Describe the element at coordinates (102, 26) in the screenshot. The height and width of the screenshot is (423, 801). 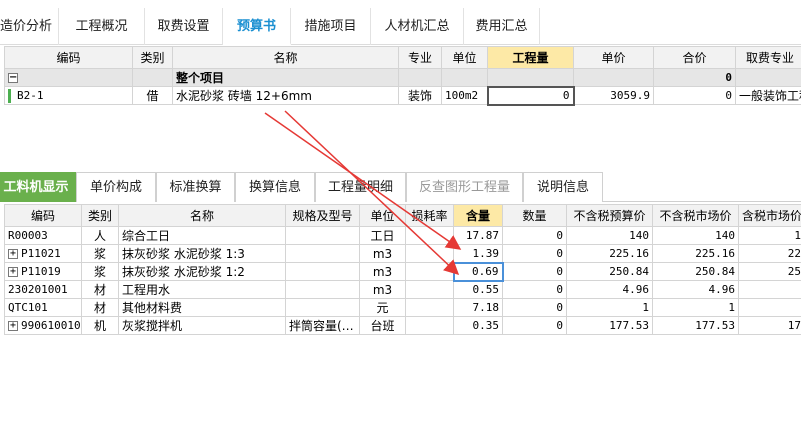
I see `tab-project-overview: 工程概况` at that location.